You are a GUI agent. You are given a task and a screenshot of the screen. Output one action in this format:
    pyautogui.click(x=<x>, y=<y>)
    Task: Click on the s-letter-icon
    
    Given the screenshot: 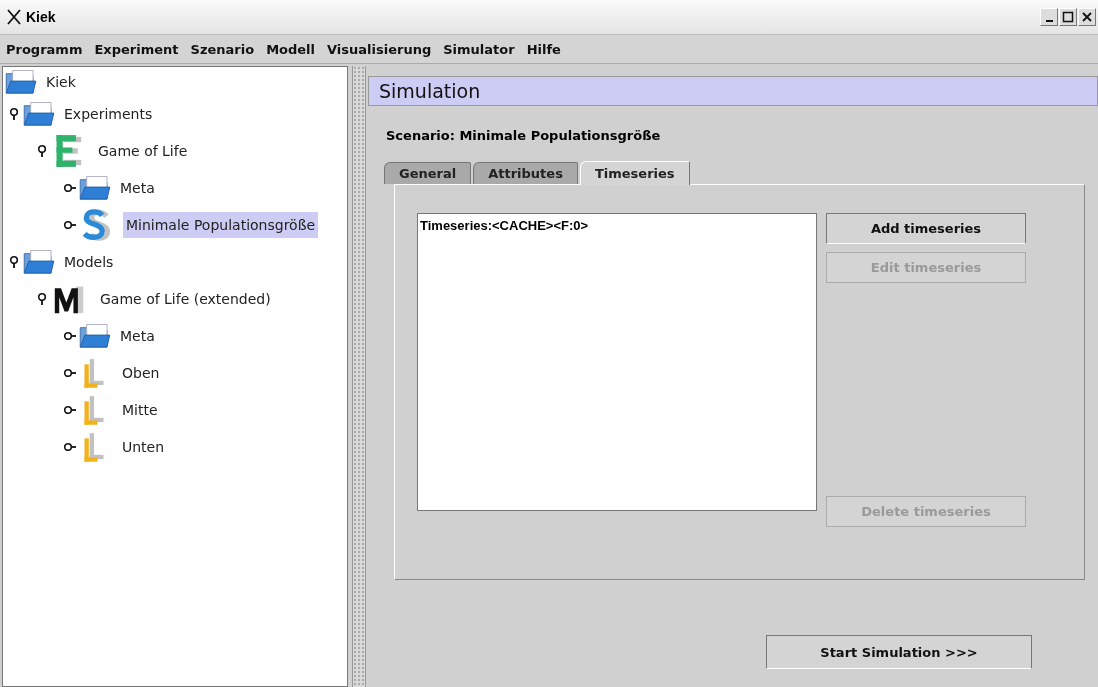 What is the action you would take?
    pyautogui.click(x=96, y=224)
    